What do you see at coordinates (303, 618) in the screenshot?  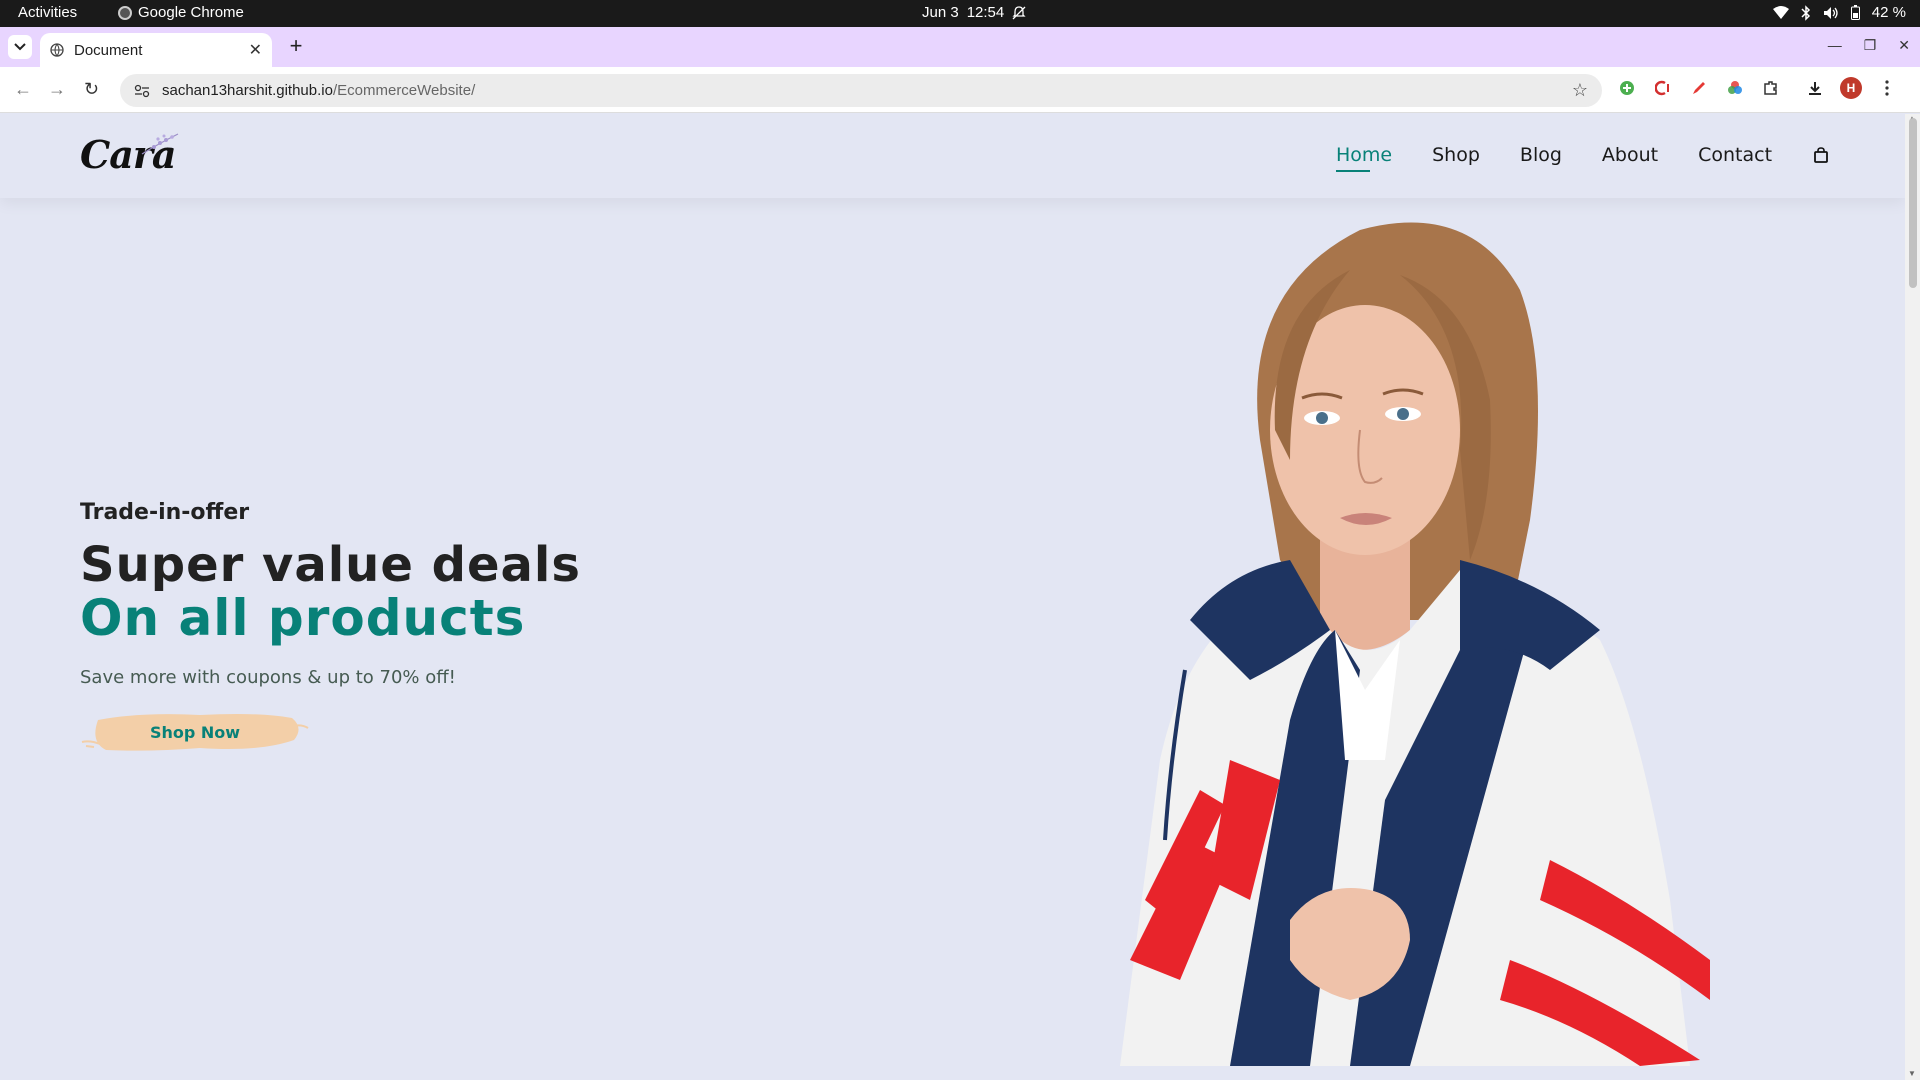 I see `hero-headline-accent: On all products` at bounding box center [303, 618].